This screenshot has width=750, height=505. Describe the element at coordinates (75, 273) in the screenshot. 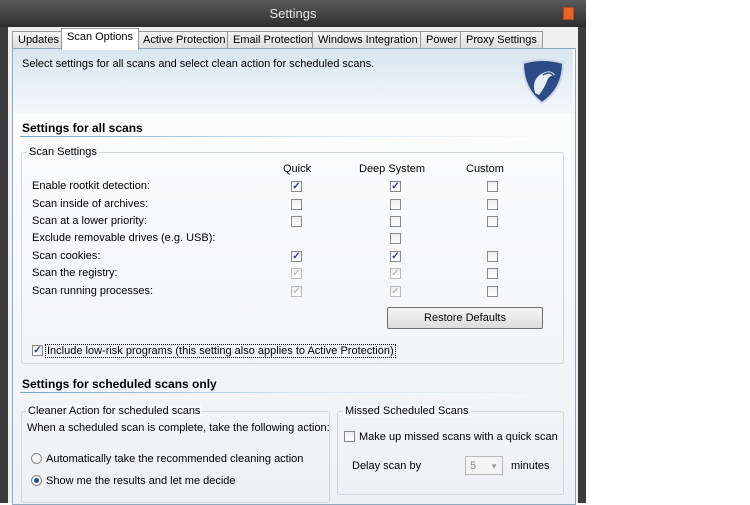

I see `option-label: Scan the registry:` at that location.